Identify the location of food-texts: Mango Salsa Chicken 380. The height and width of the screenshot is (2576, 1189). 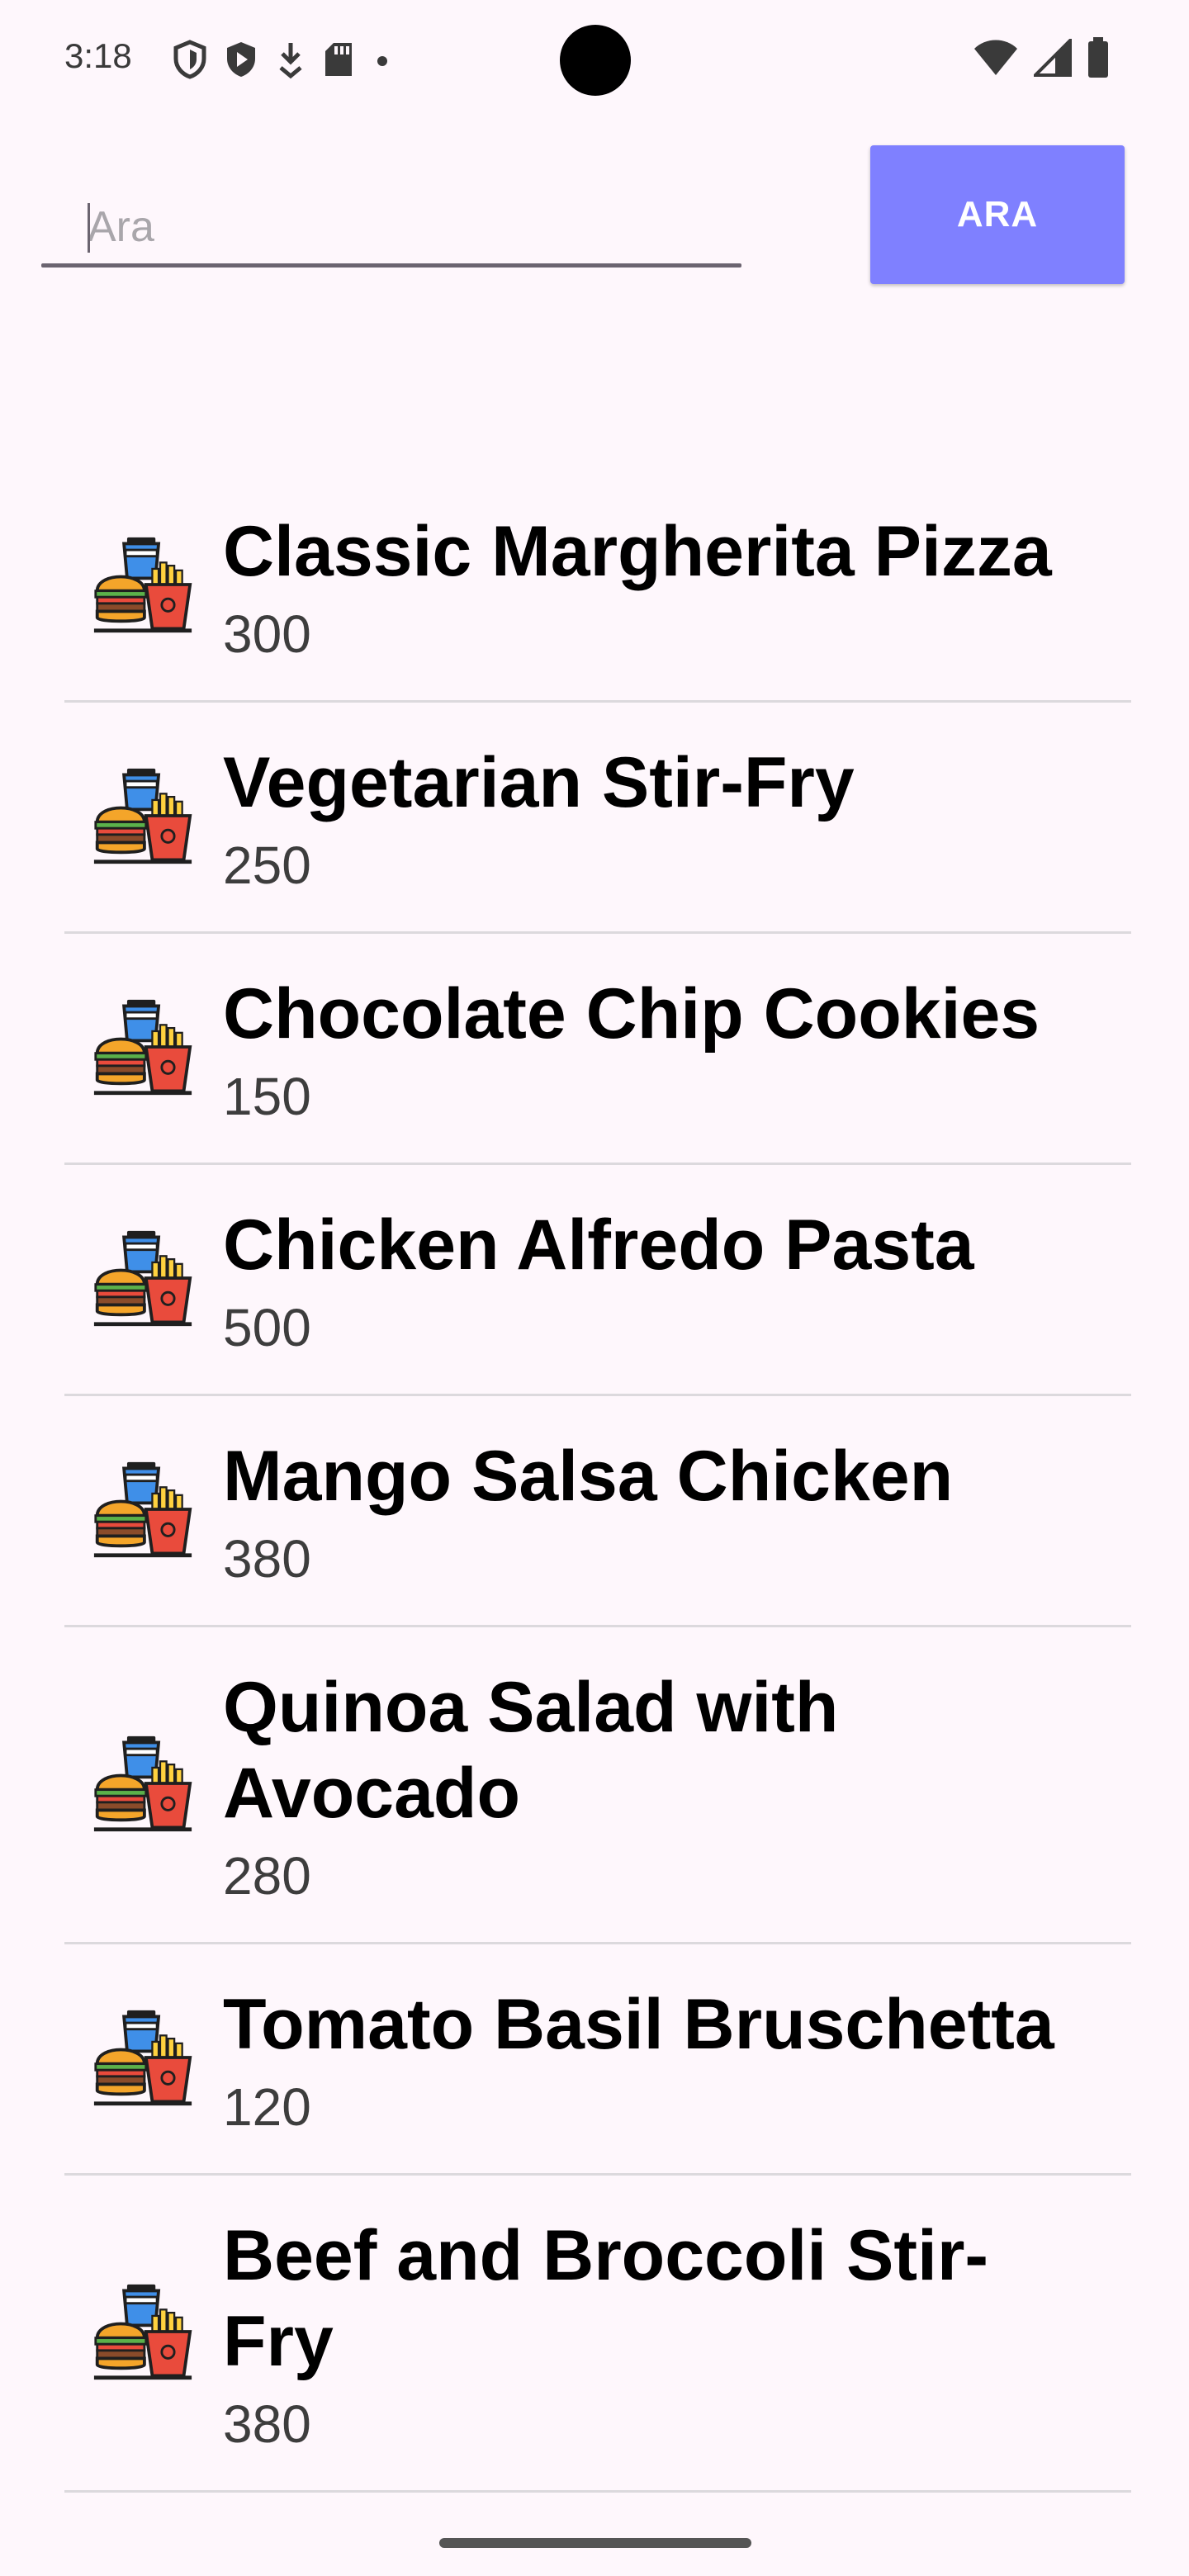
(656, 1509).